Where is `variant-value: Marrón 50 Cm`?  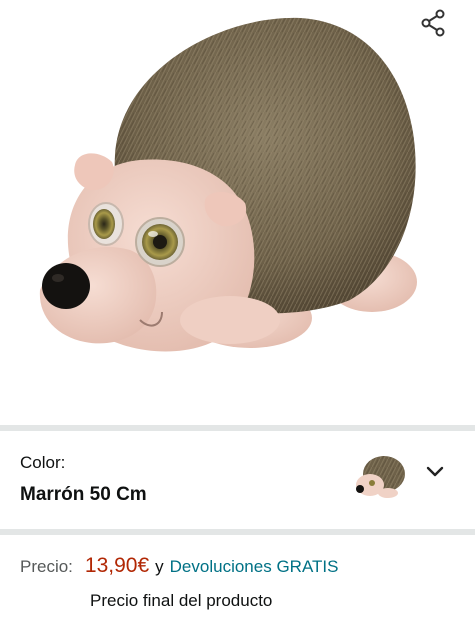
variant-value: Marrón 50 Cm is located at coordinates (83, 494).